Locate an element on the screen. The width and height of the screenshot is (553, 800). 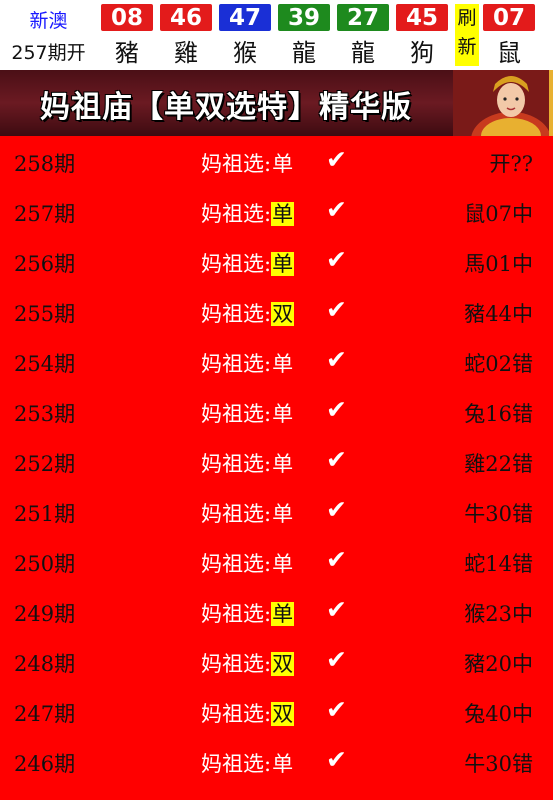
ball-zodiac: 龍 is located at coordinates (363, 53).